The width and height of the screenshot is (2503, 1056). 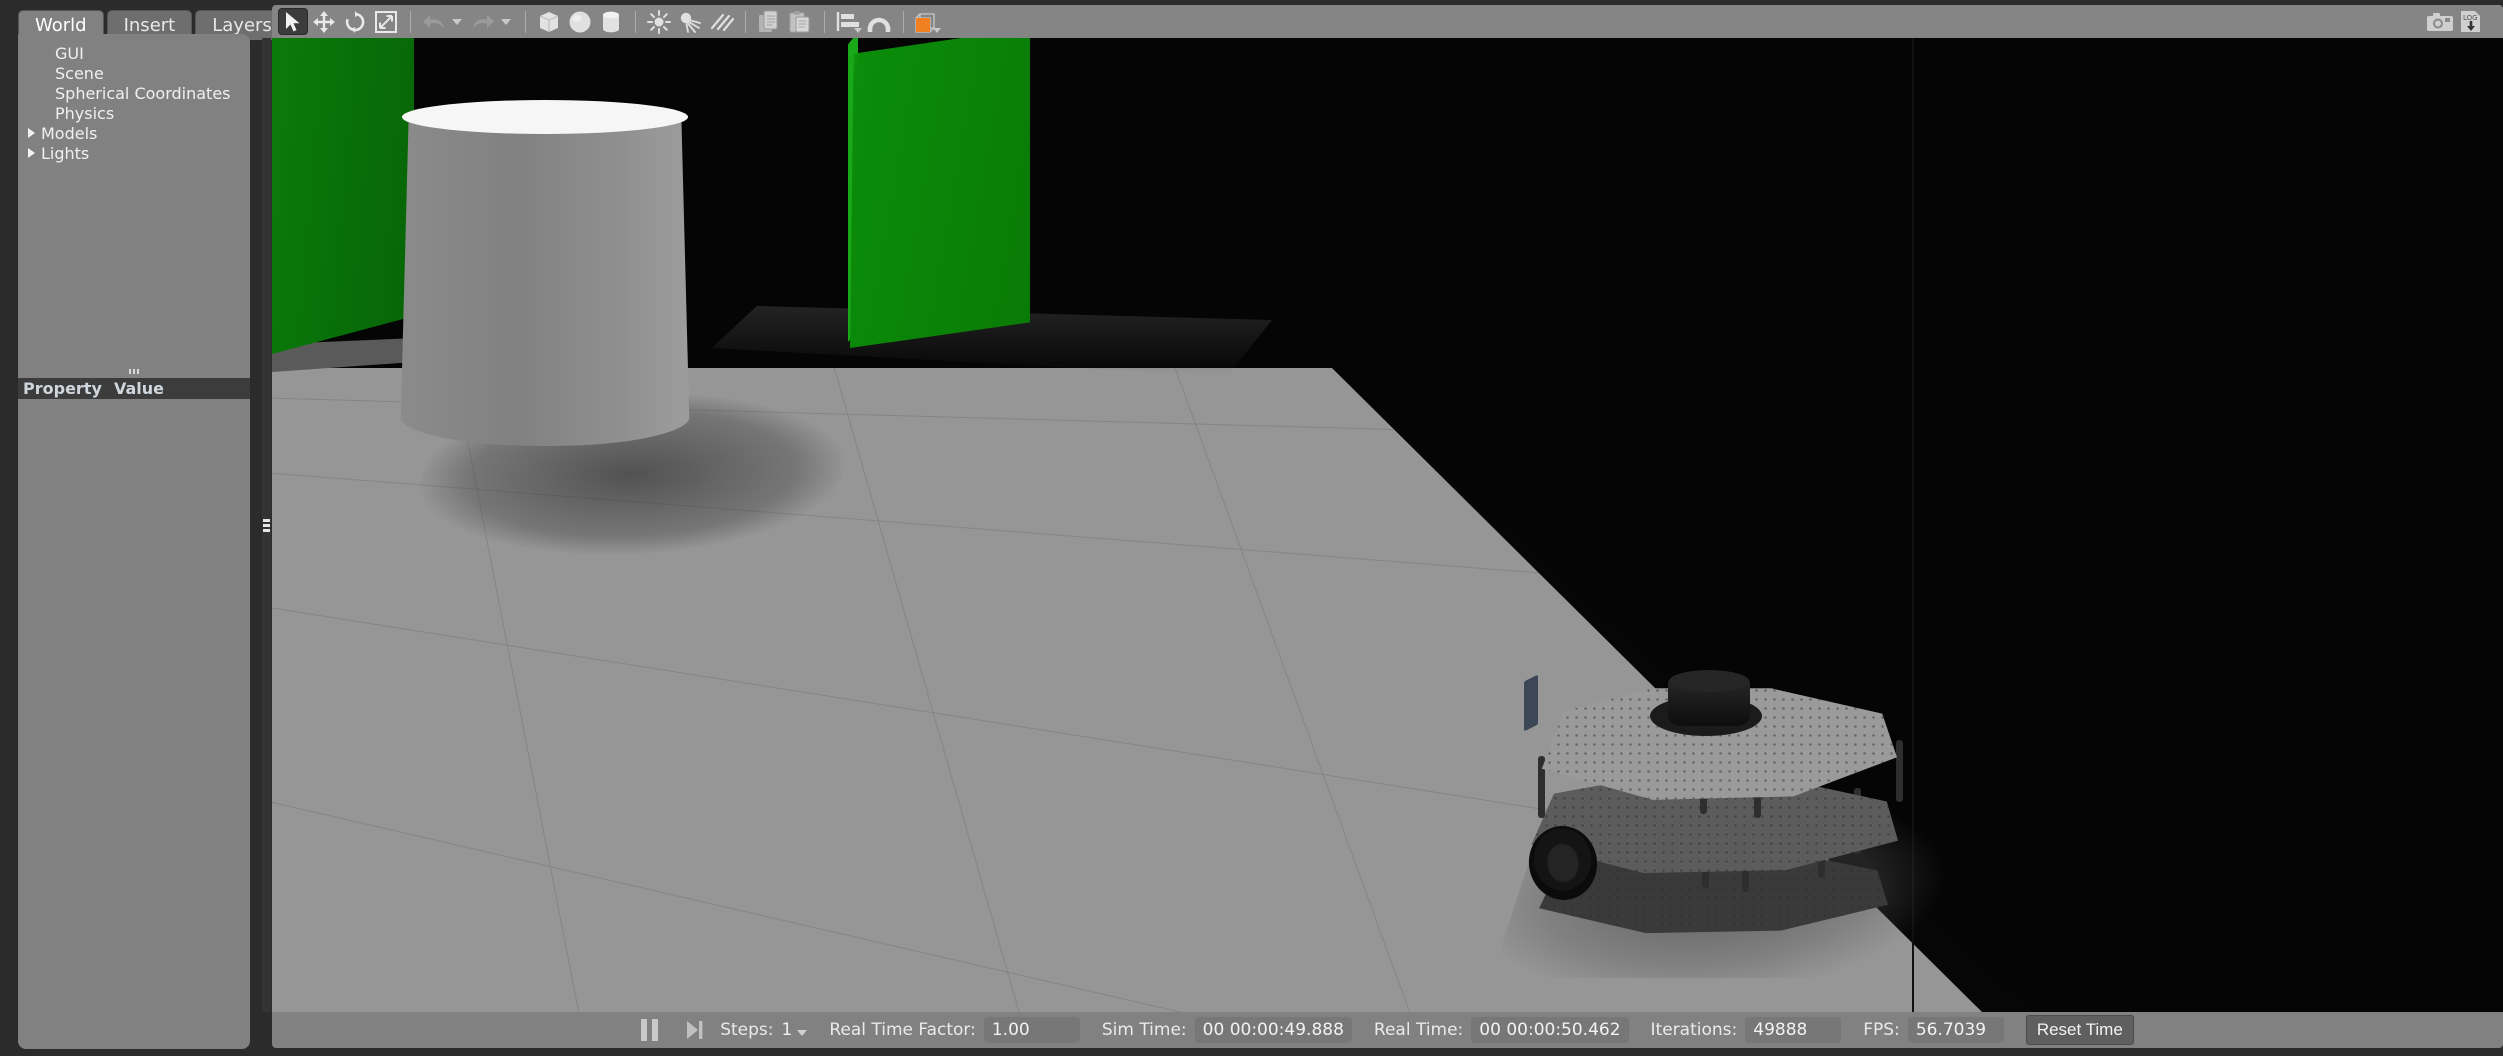 What do you see at coordinates (902, 1030) in the screenshot?
I see `real-time-factor-label: Real Time Factor:` at bounding box center [902, 1030].